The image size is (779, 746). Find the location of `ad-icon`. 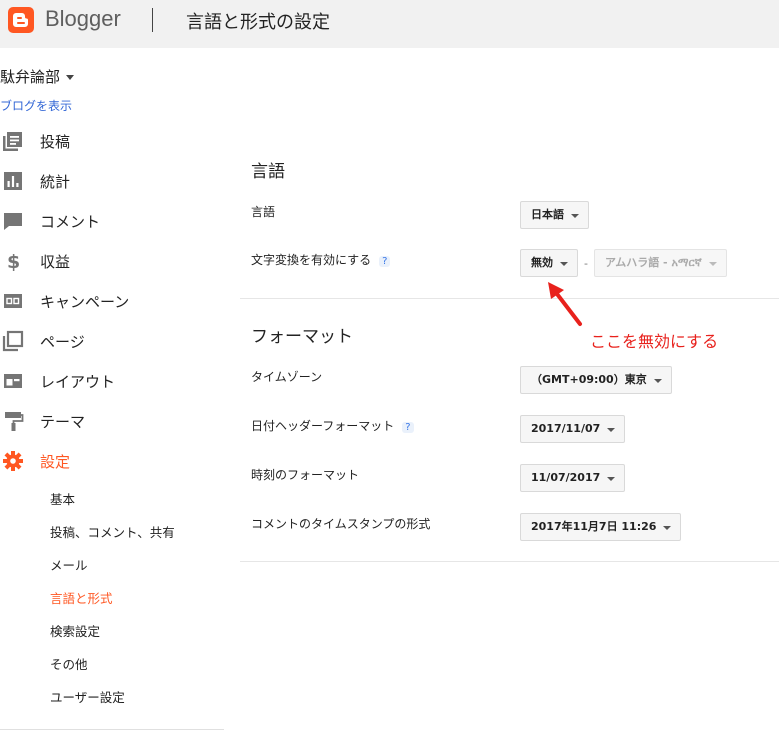

ad-icon is located at coordinates (13, 301).